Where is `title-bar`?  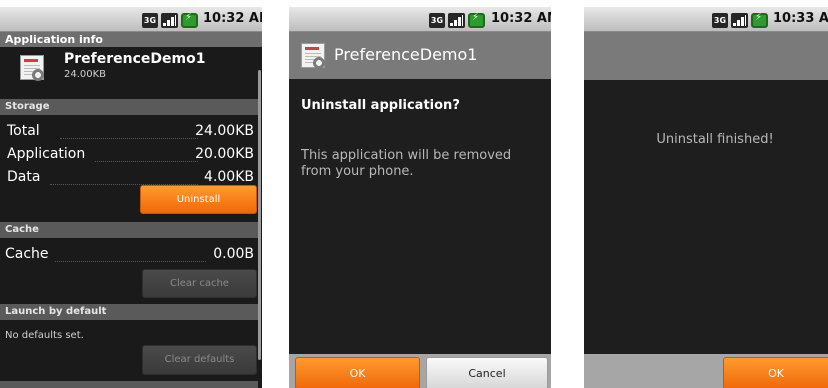 title-bar is located at coordinates (706, 56).